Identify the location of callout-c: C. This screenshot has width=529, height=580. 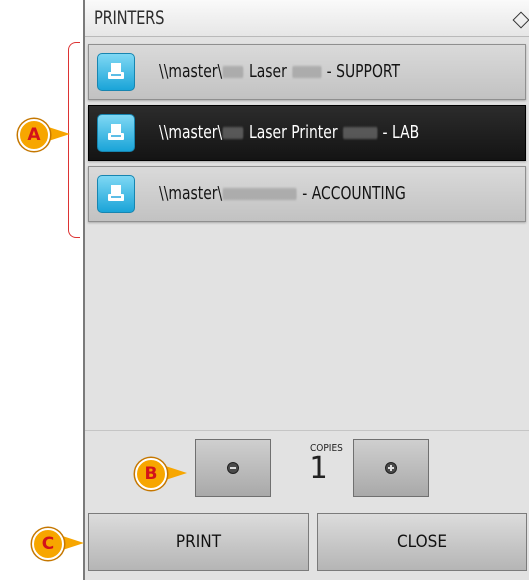
(62, 544).